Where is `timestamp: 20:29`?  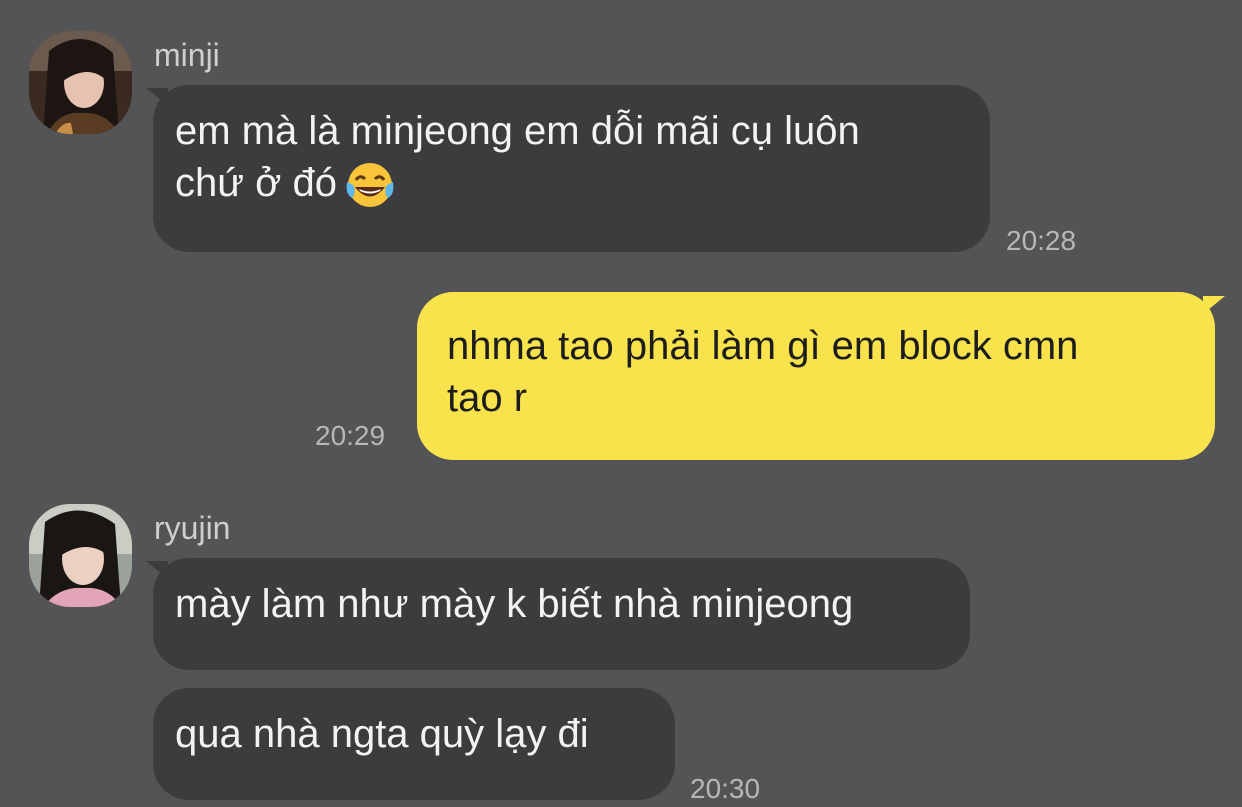
timestamp: 20:29 is located at coordinates (350, 435).